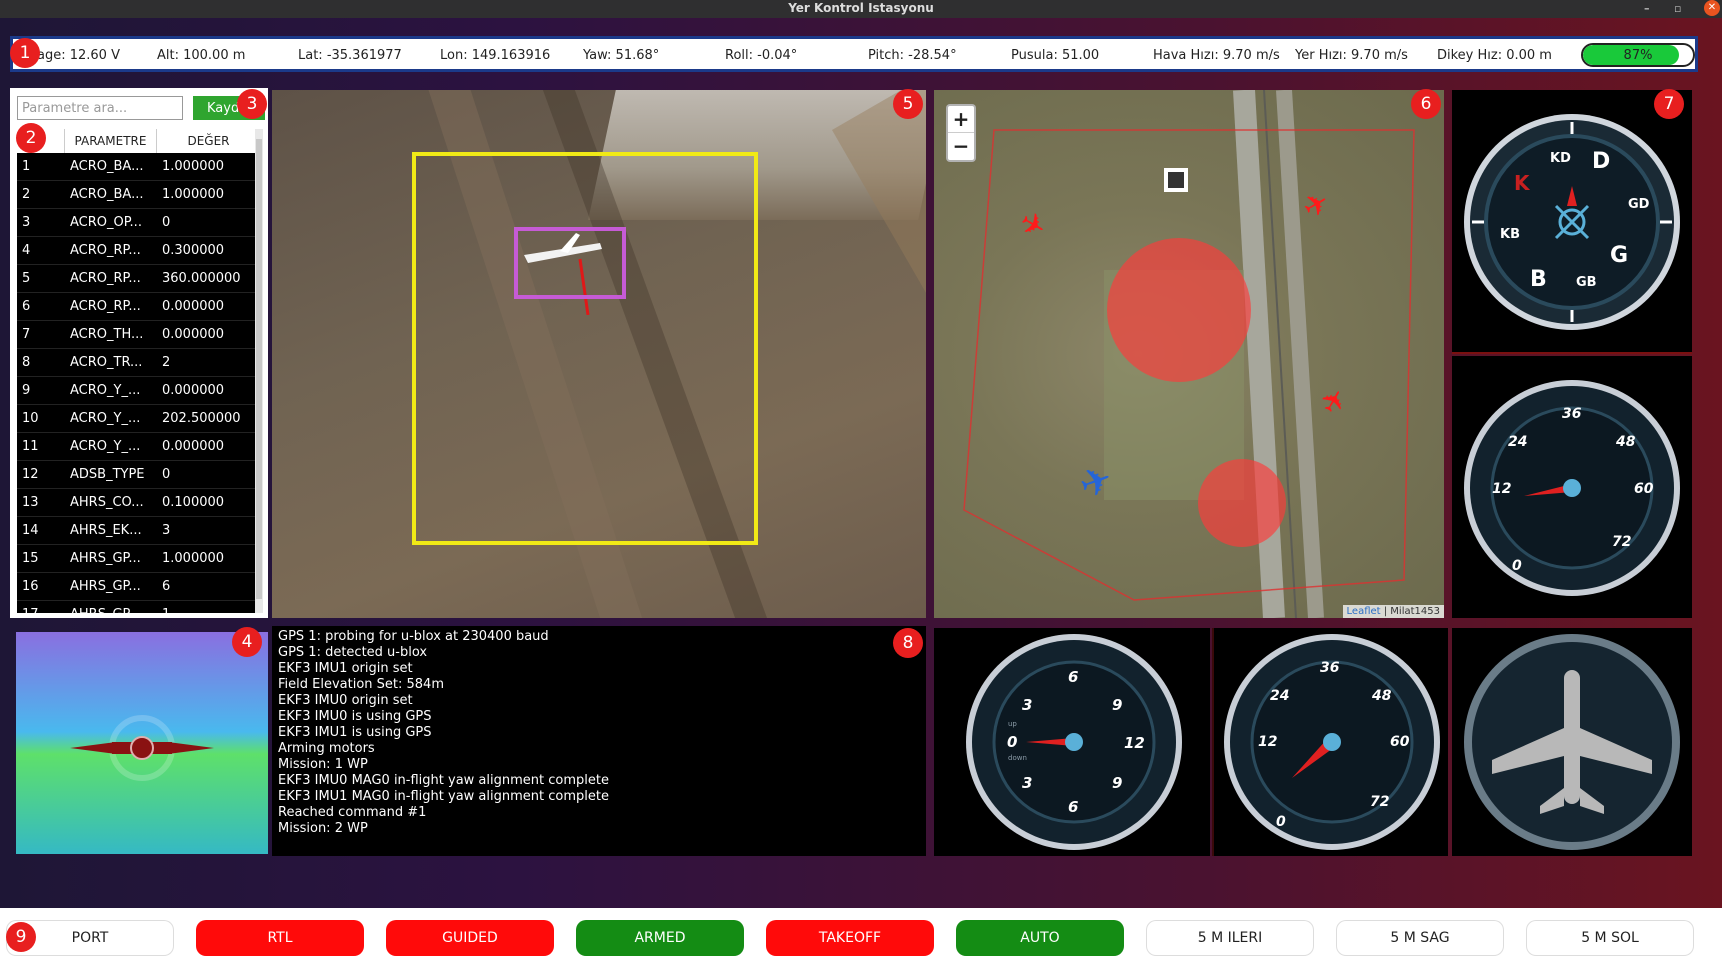 This screenshot has width=1722, height=969. What do you see at coordinates (1572, 414) in the screenshot?
I see `airspeed-tick-36: 36` at bounding box center [1572, 414].